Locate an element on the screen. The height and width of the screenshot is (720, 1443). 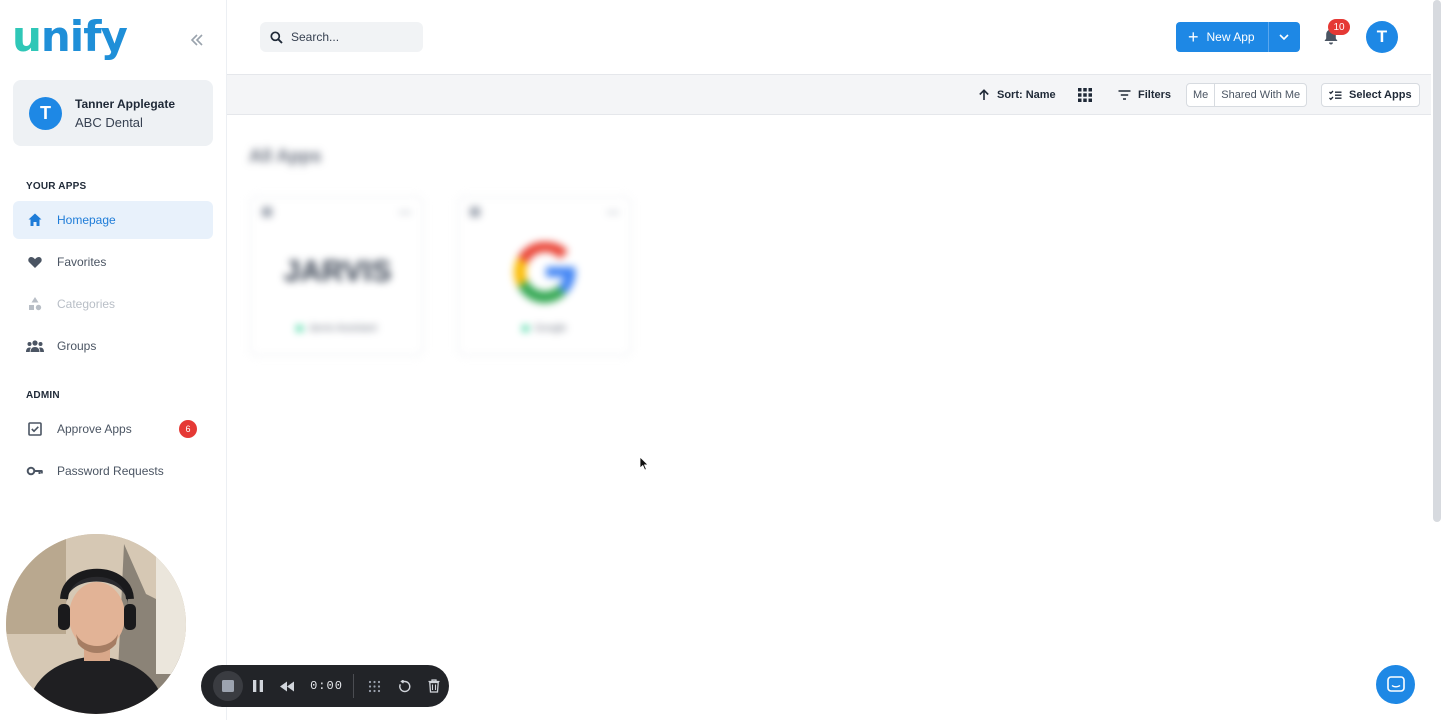
rewind-button is located at coordinates (287, 686).